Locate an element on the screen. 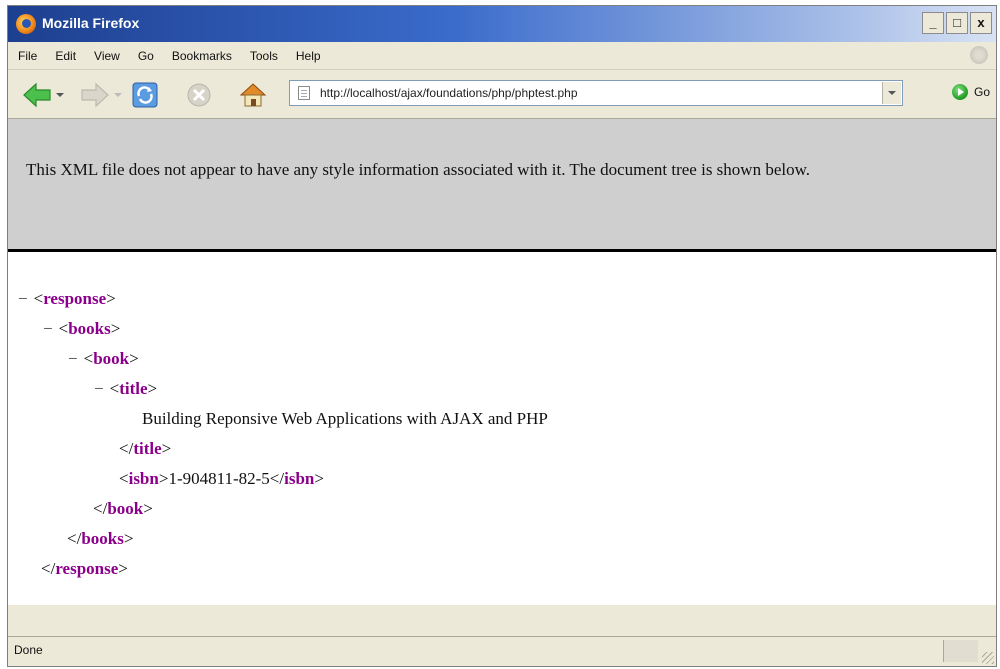 This screenshot has height=669, width=1000. home-button is located at coordinates (253, 95).